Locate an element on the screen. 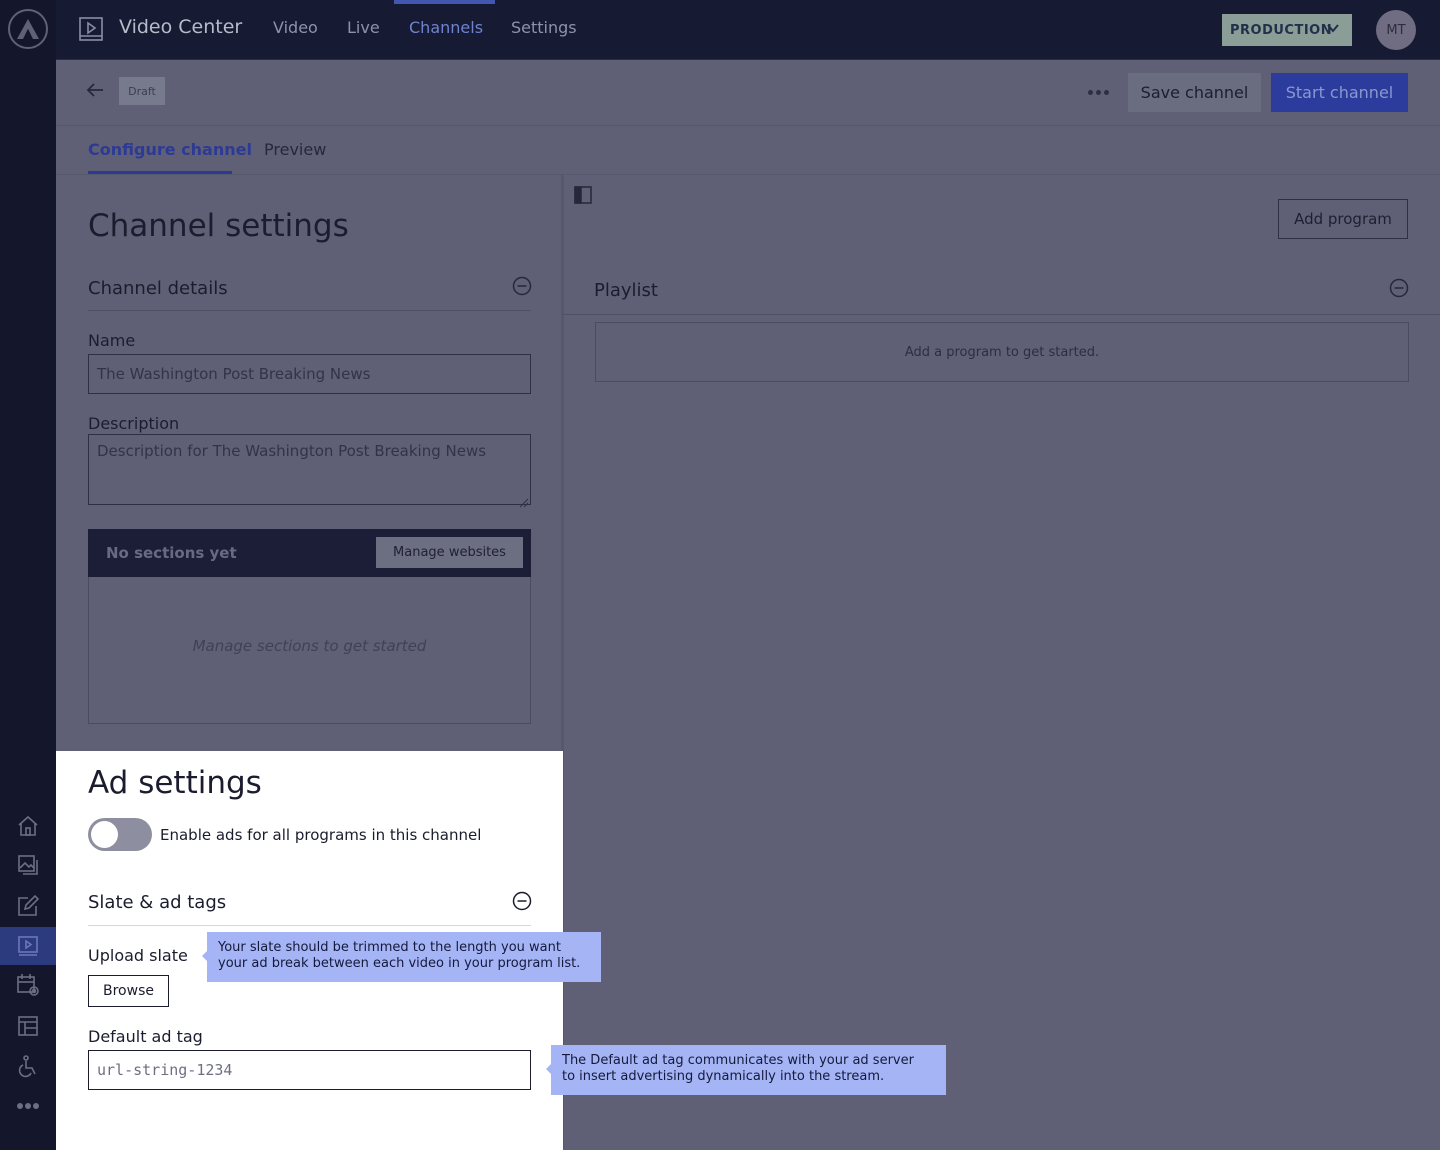 The height and width of the screenshot is (1150, 1440). accessibility-icon is located at coordinates (28, 1066).